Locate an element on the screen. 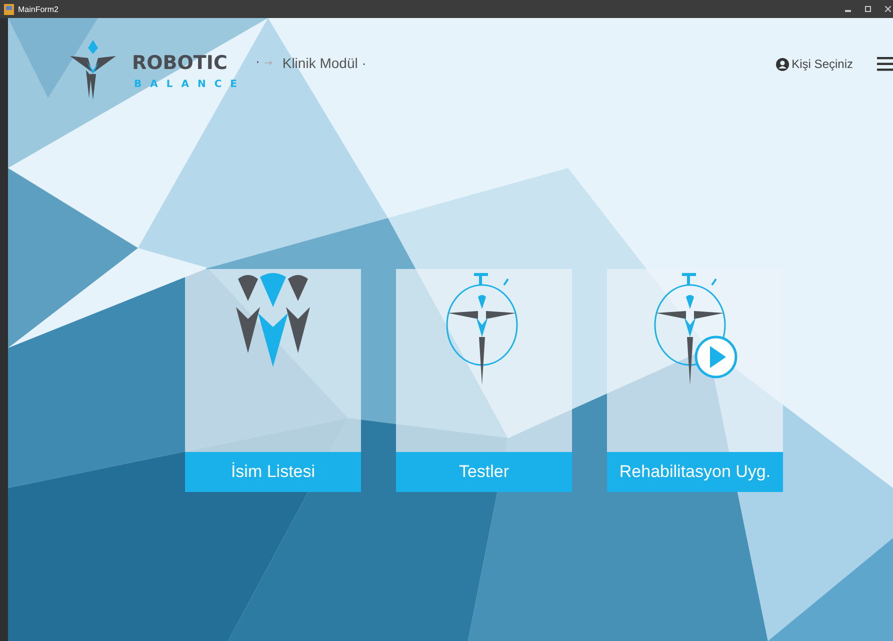 This screenshot has width=893, height=641. brand-subtitle: BALANCE is located at coordinates (189, 84).